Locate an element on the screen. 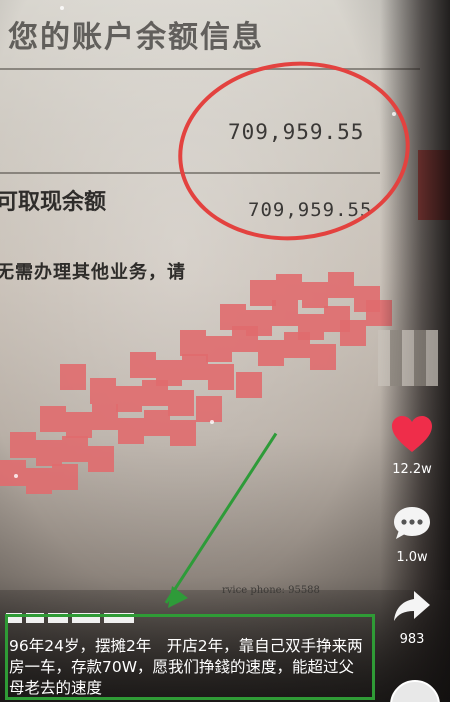 The width and height of the screenshot is (450, 702). faint-service-text: rvice phone: 95588 is located at coordinates (271, 590).